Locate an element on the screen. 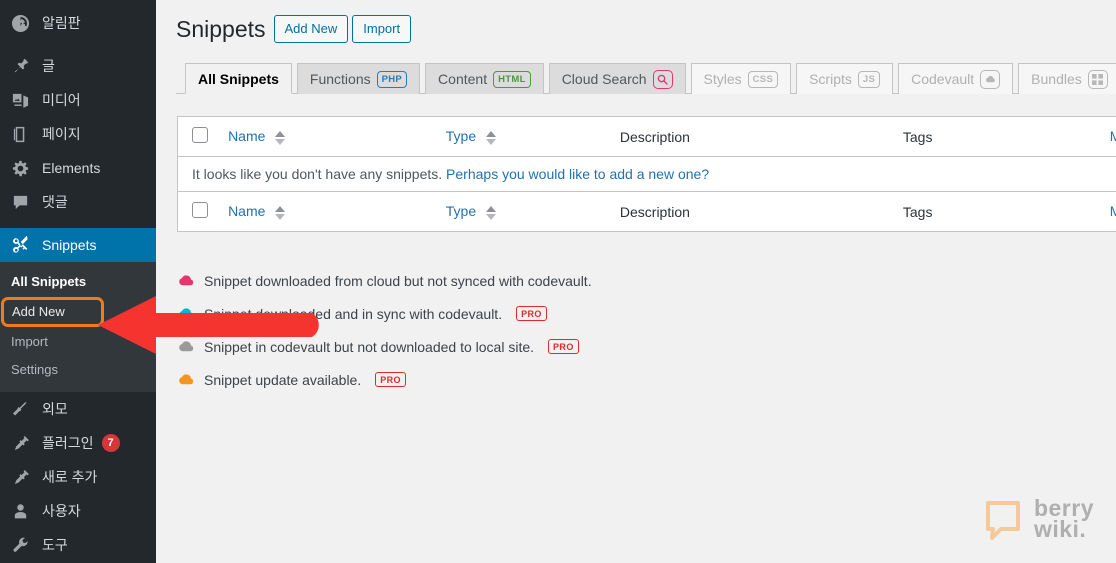 Image resolution: width=1116 pixels, height=563 pixels. sort-link-modified-footer: Modified is located at coordinates (1113, 211).